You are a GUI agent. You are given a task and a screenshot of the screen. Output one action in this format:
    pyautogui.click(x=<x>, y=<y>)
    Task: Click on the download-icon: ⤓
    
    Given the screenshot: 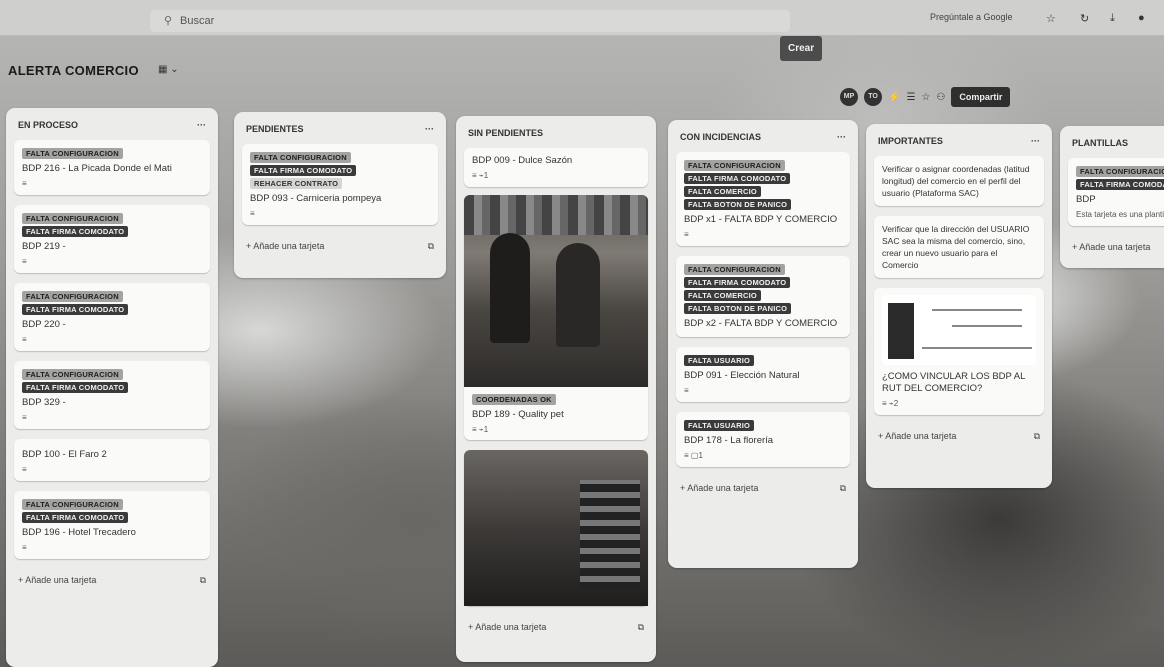 What is the action you would take?
    pyautogui.click(x=1112, y=18)
    